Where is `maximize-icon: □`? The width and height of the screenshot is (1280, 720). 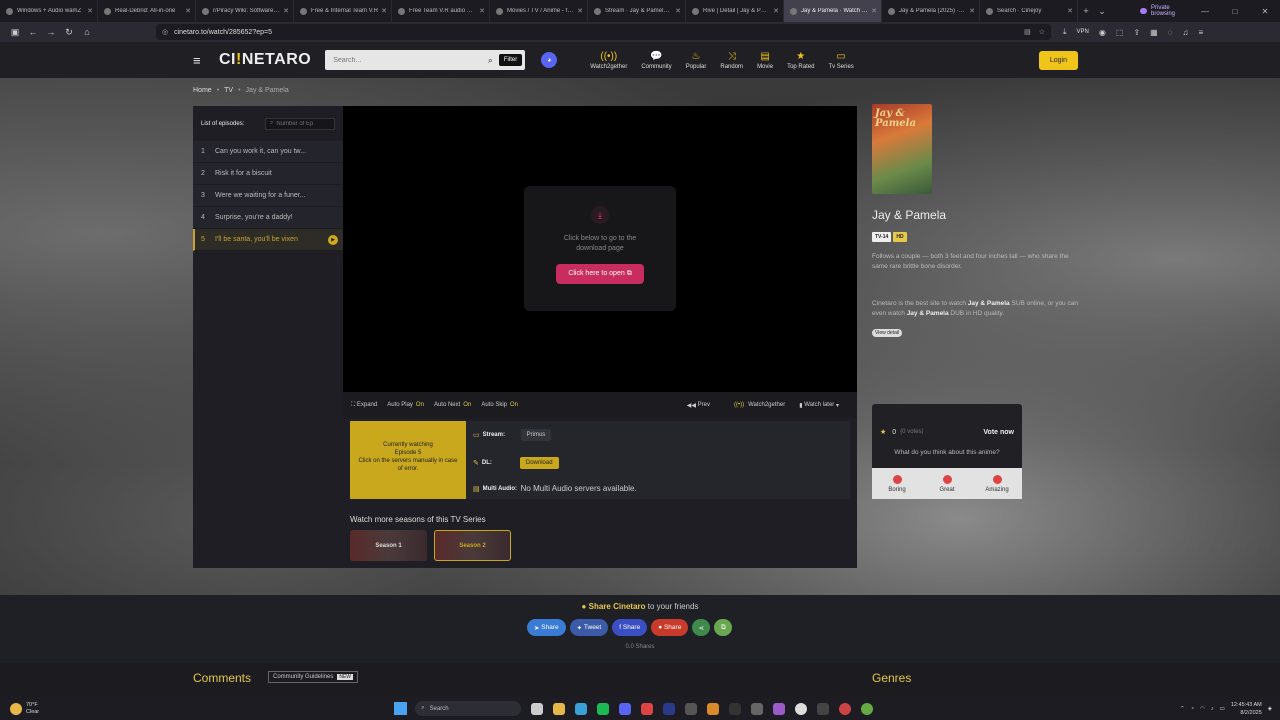
maximize-icon: □ is located at coordinates (1235, 11).